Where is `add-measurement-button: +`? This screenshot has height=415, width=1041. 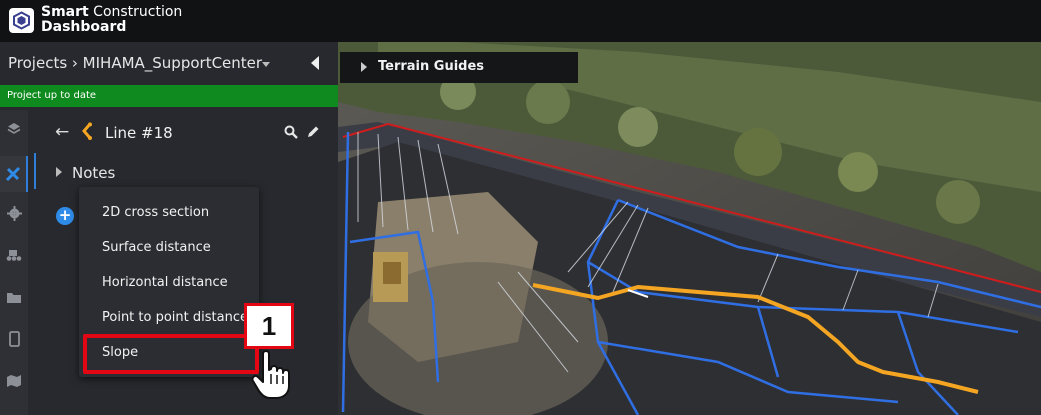 add-measurement-button: + is located at coordinates (65, 216).